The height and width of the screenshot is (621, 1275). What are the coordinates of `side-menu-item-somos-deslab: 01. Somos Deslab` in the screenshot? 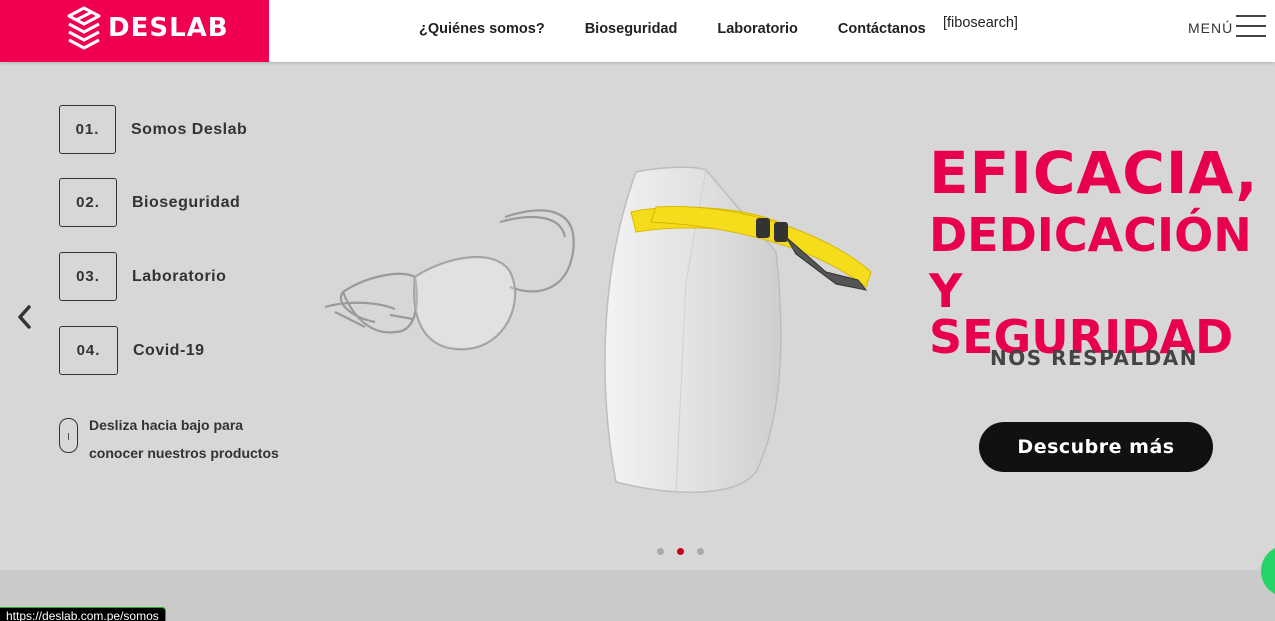 It's located at (153, 129).